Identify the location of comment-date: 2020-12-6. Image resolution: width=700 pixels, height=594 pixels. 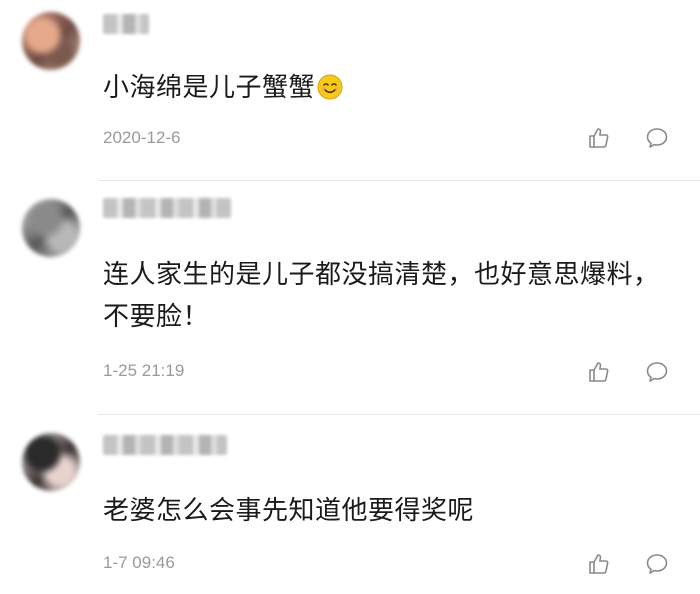
(142, 137).